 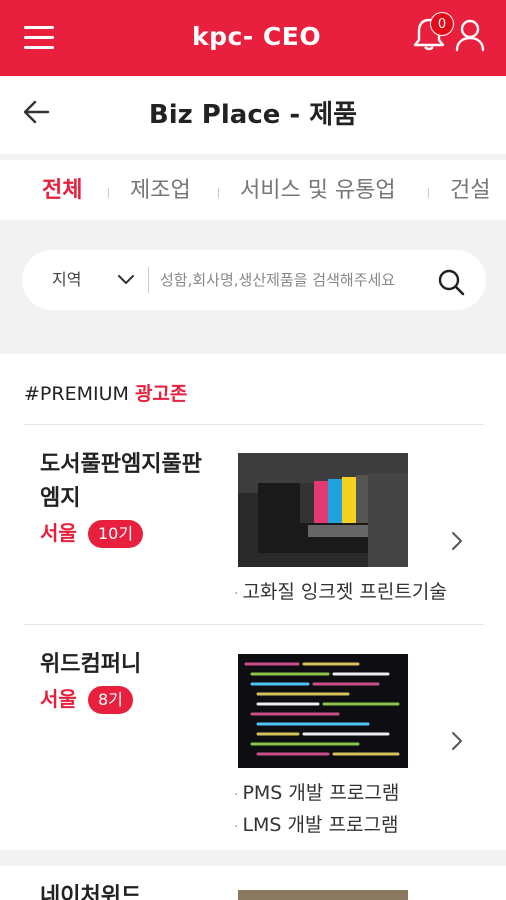 I want to click on page-header: Biz Place - 제품, so click(x=253, y=115).